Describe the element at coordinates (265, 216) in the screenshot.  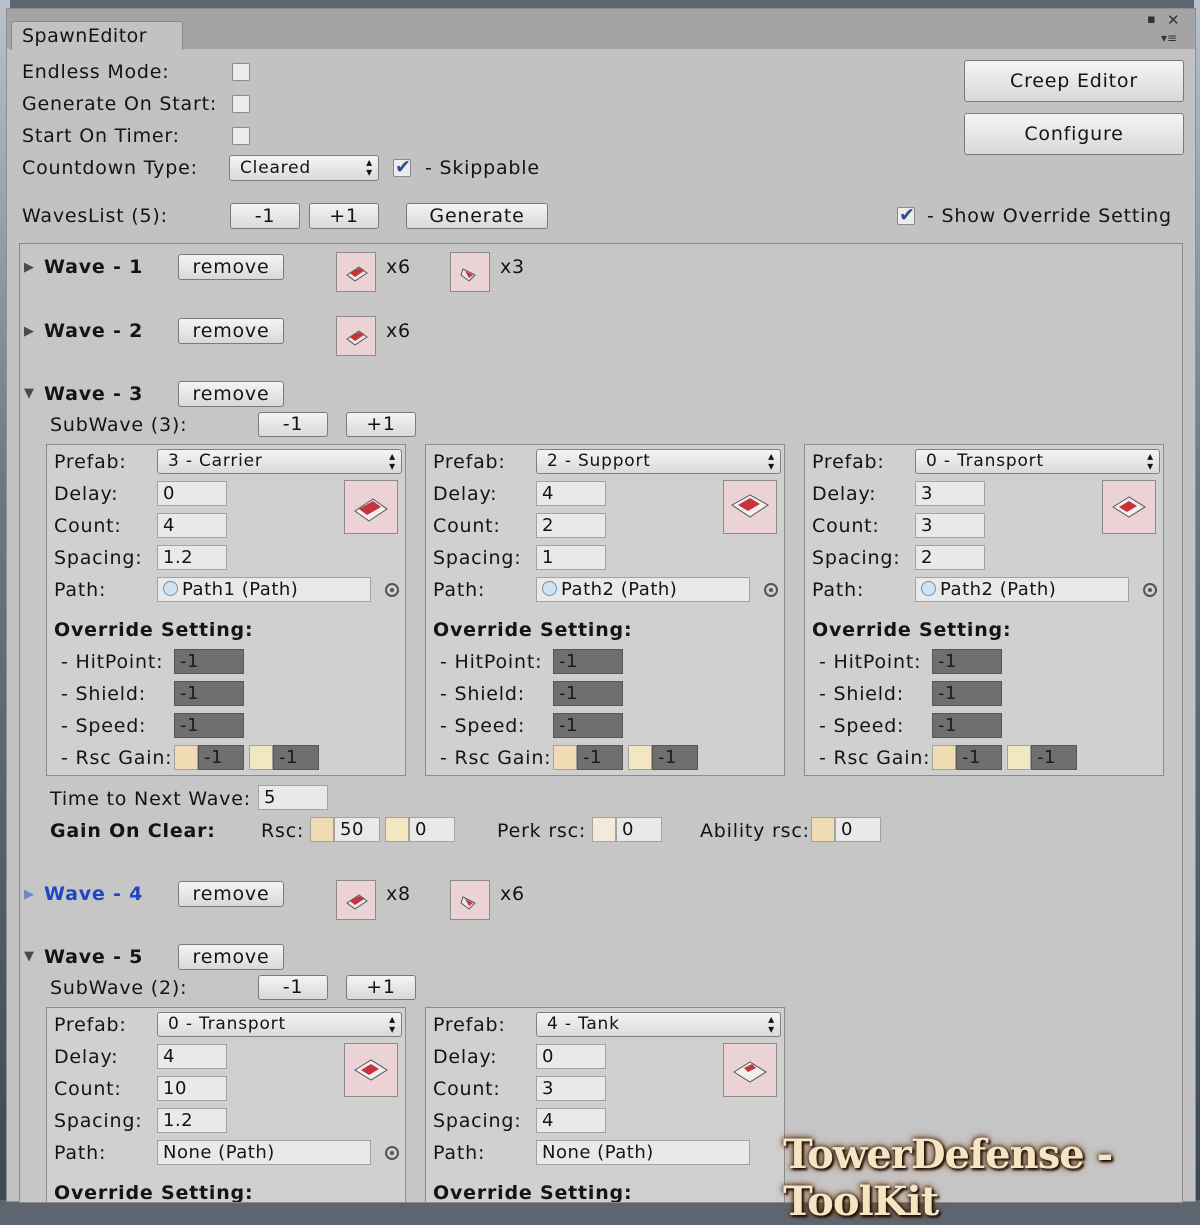
I see `waveslist-minus-button: -1` at that location.